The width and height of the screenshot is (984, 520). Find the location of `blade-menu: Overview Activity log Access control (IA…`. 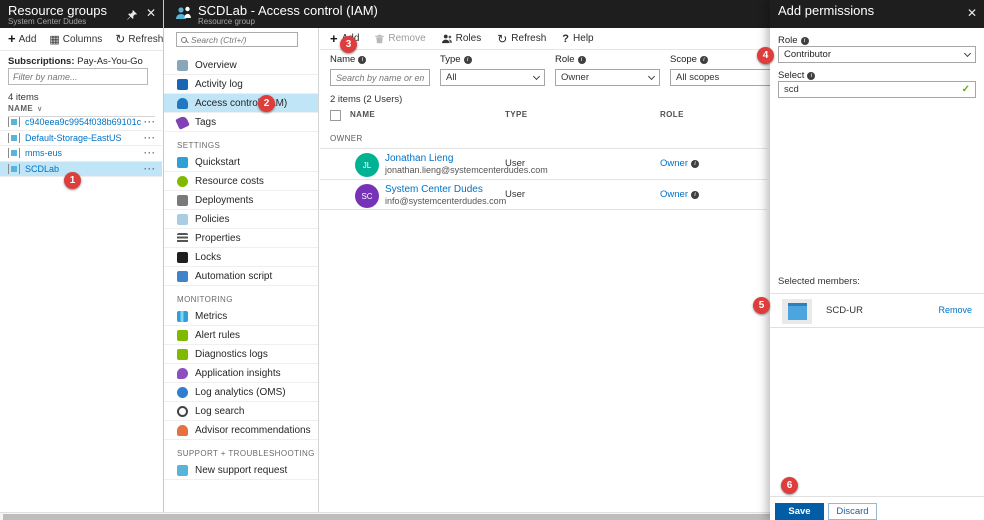

blade-menu: Overview Activity log Access control (IA… is located at coordinates (241, 270).